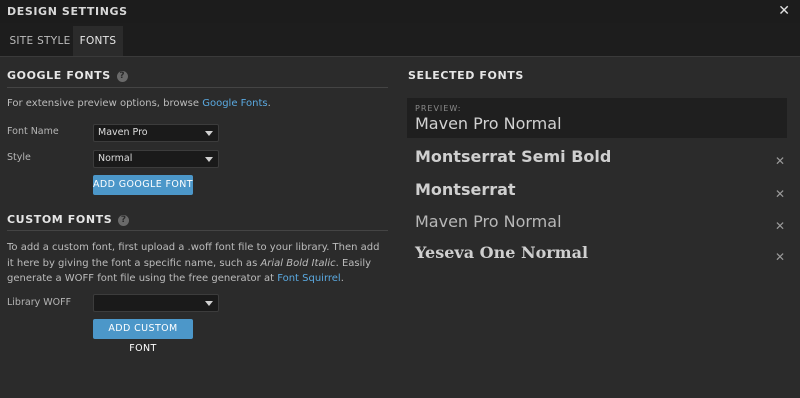  I want to click on selected-font-name: Yeseva One Normal, so click(502, 252).